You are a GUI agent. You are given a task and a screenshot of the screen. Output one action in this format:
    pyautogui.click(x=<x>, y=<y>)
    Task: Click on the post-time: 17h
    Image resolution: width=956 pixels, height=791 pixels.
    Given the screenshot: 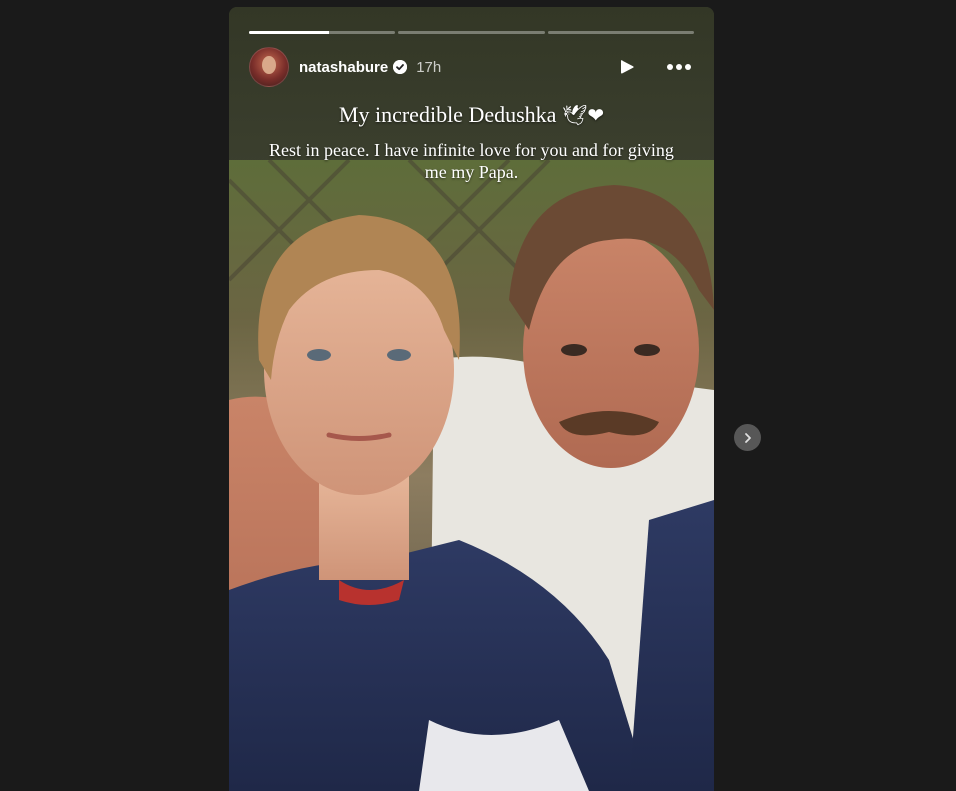 What is the action you would take?
    pyautogui.click(x=429, y=67)
    